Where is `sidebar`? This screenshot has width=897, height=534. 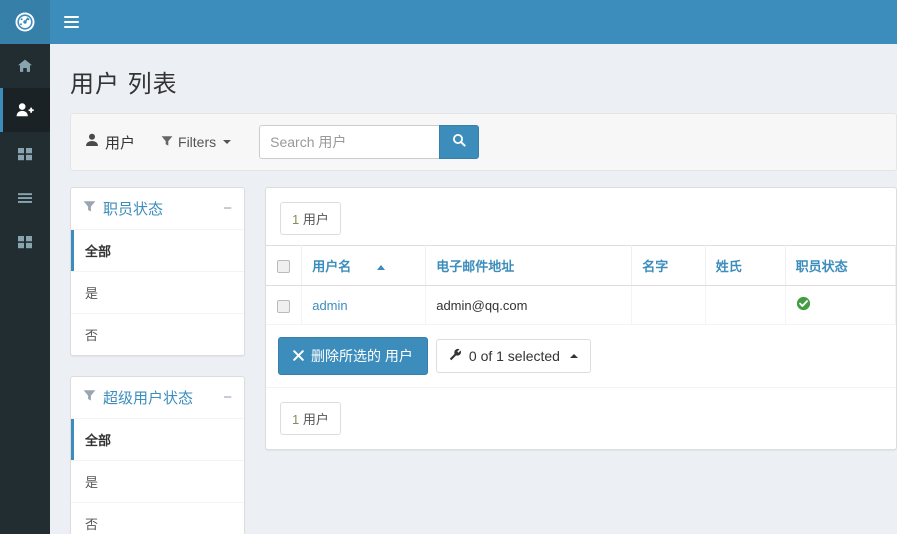 sidebar is located at coordinates (25, 289).